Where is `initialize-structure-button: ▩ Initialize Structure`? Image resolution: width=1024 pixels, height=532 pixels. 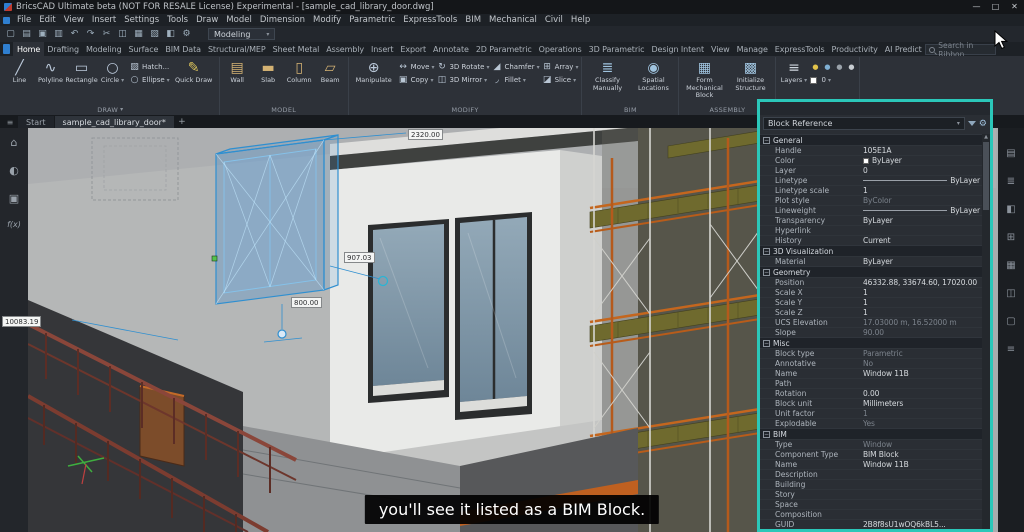 initialize-structure-button: ▩ Initialize Structure is located at coordinates (750, 81).